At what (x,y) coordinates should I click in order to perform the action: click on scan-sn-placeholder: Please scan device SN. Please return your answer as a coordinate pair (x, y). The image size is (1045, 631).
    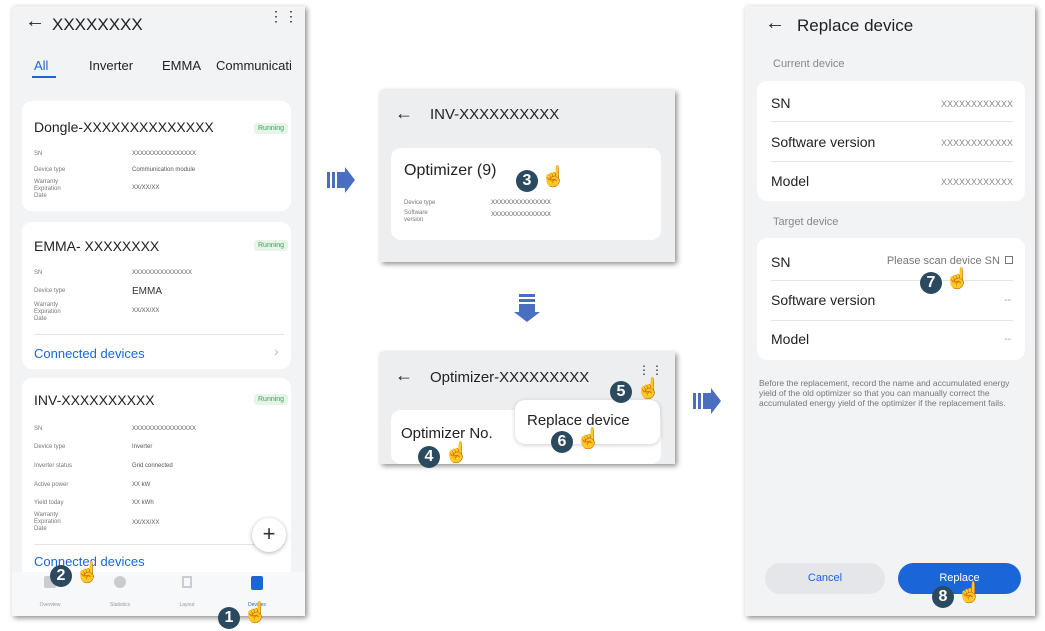
    Looking at the image, I should click on (943, 261).